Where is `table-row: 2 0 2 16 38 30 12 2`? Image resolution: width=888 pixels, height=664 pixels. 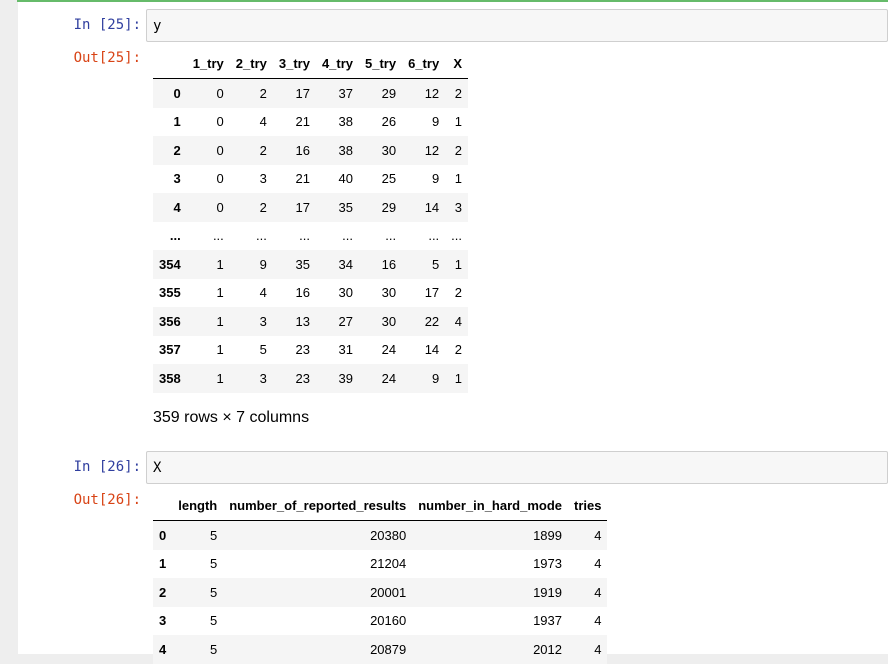 table-row: 2 0 2 16 38 30 12 2 is located at coordinates (311, 150).